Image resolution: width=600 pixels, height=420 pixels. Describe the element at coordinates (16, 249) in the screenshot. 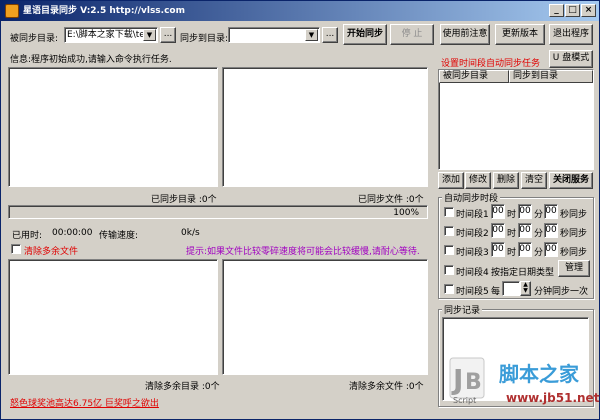

I see `clear-extra-checkbox` at that location.